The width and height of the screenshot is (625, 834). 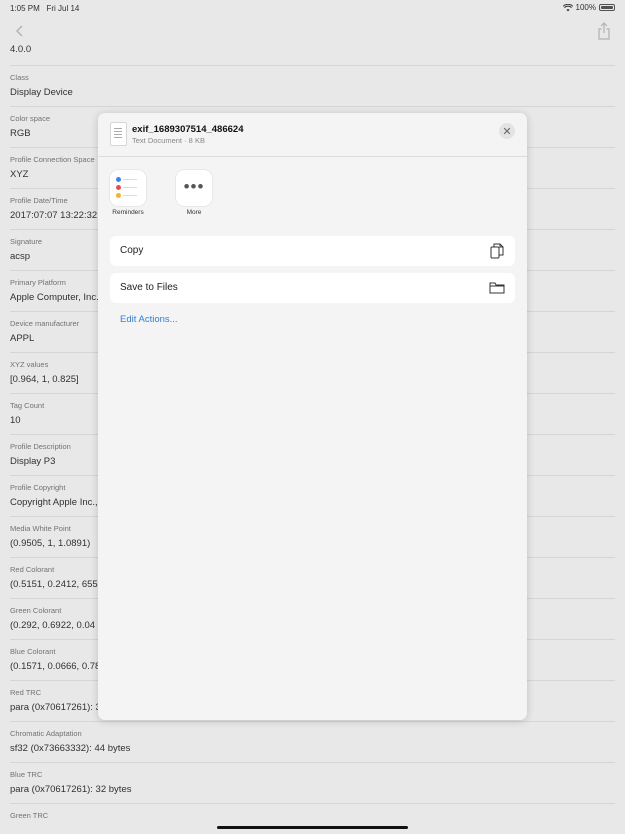 What do you see at coordinates (132, 250) in the screenshot?
I see `action-label: Copy` at bounding box center [132, 250].